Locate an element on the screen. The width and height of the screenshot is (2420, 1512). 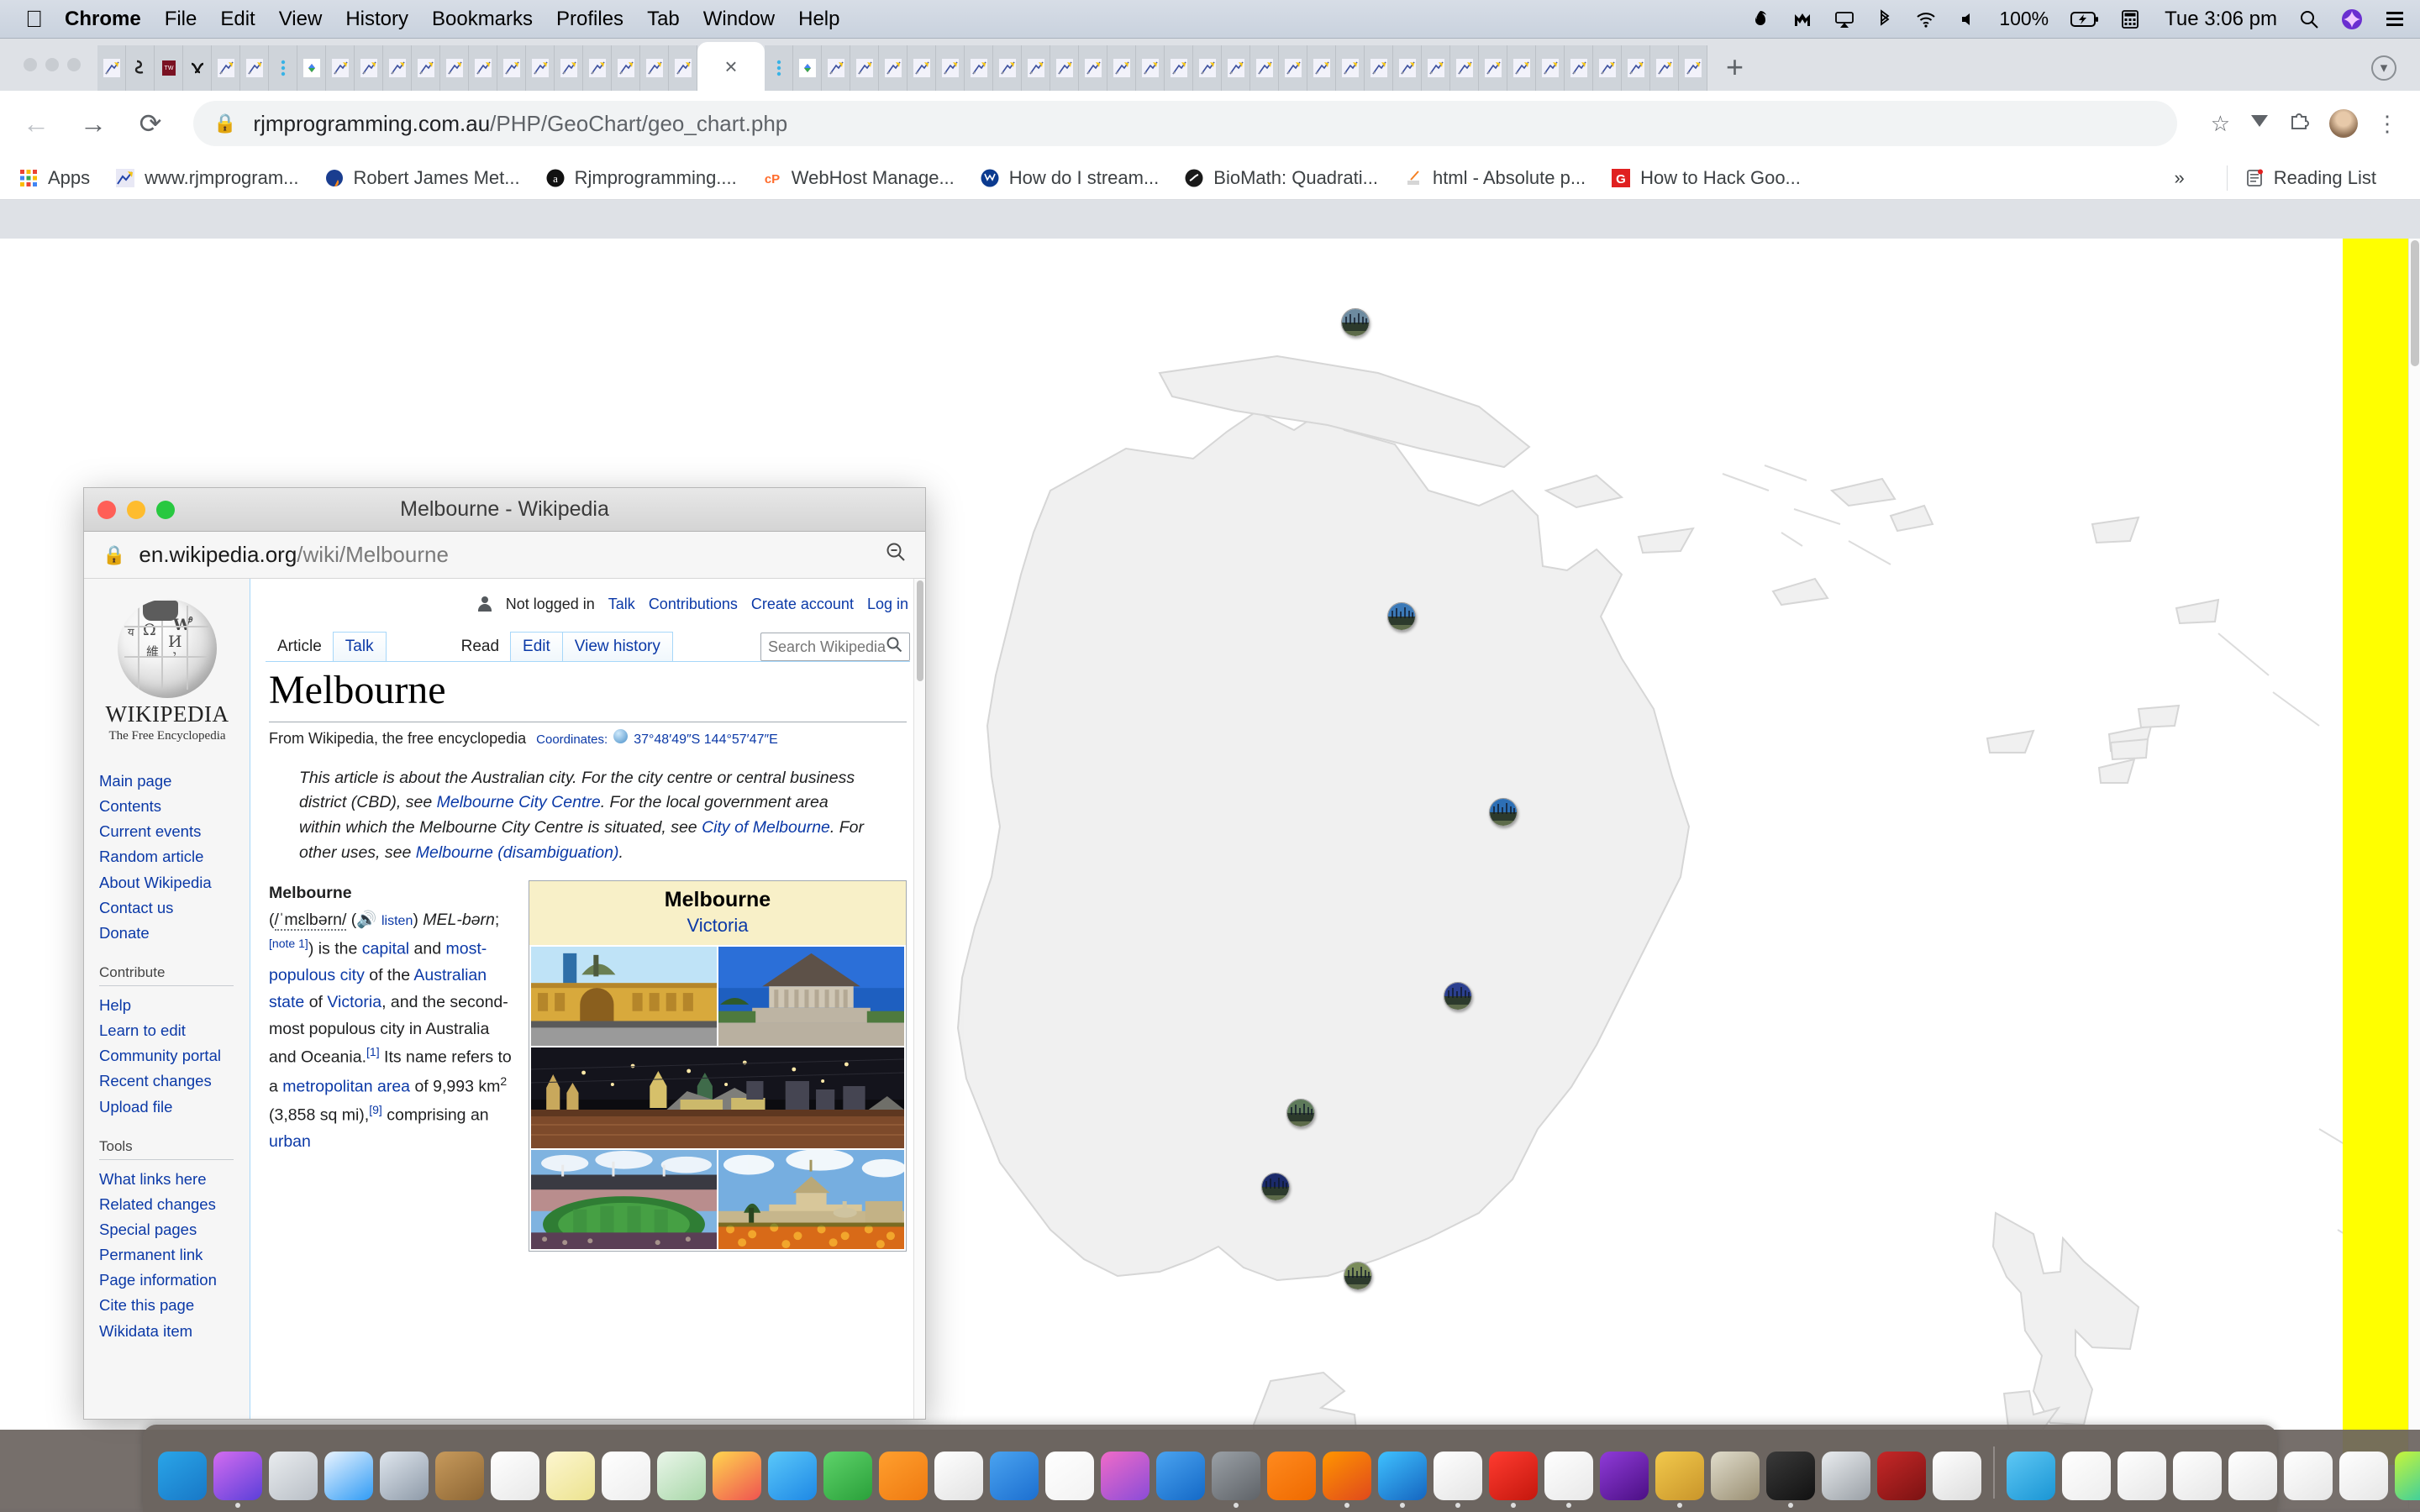
tab-active: × is located at coordinates (731, 66).